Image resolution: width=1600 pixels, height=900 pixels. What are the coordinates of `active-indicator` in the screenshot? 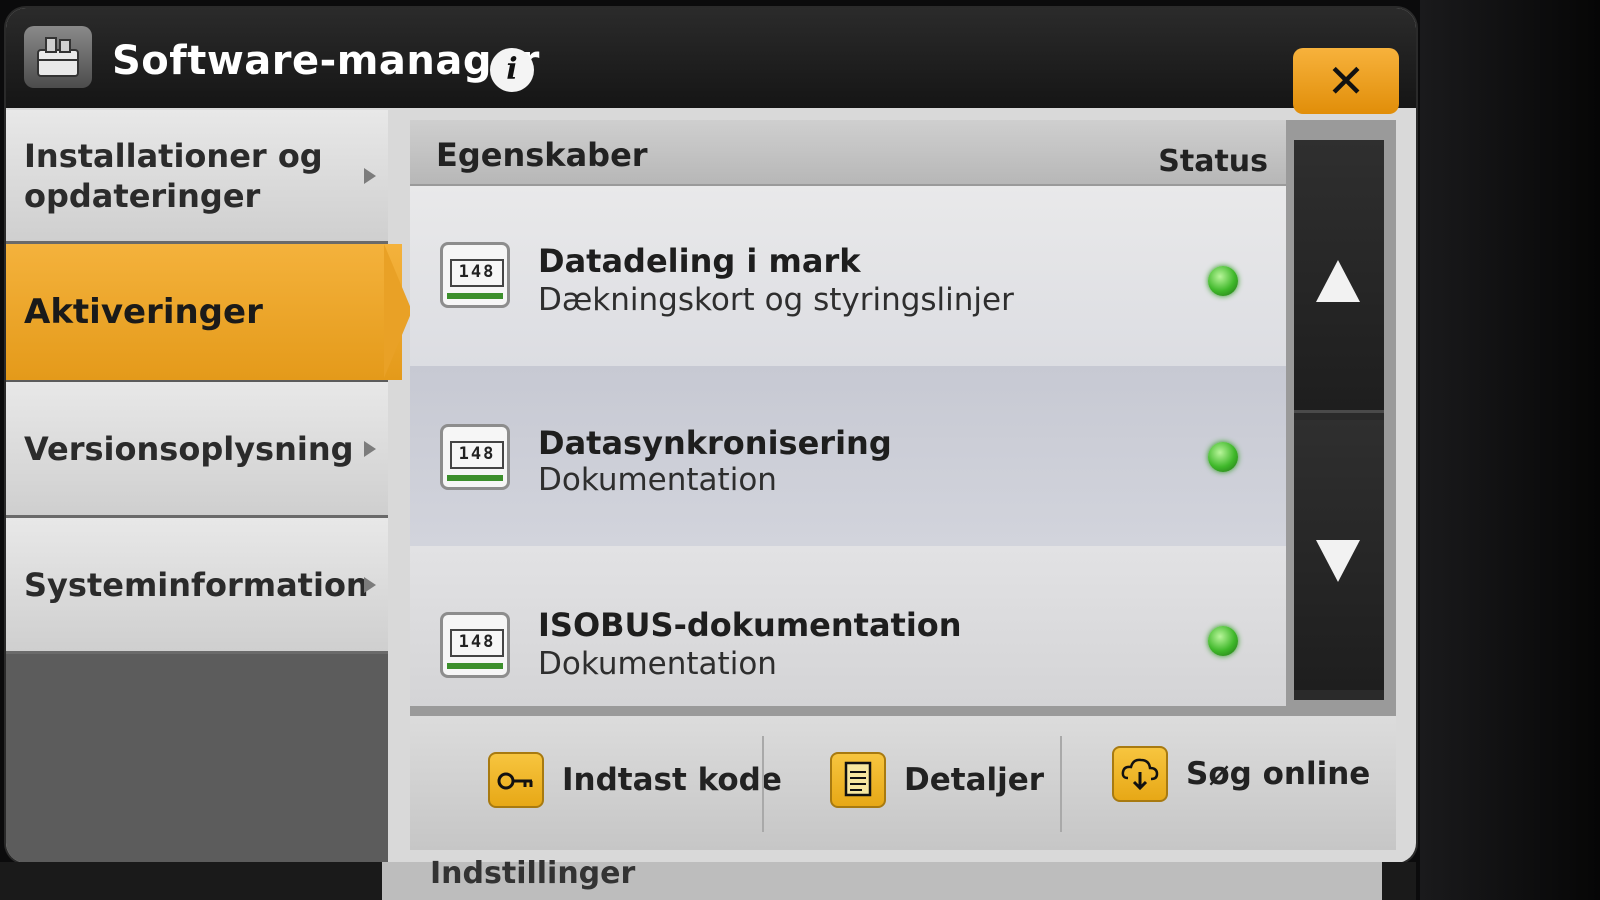 It's located at (398, 311).